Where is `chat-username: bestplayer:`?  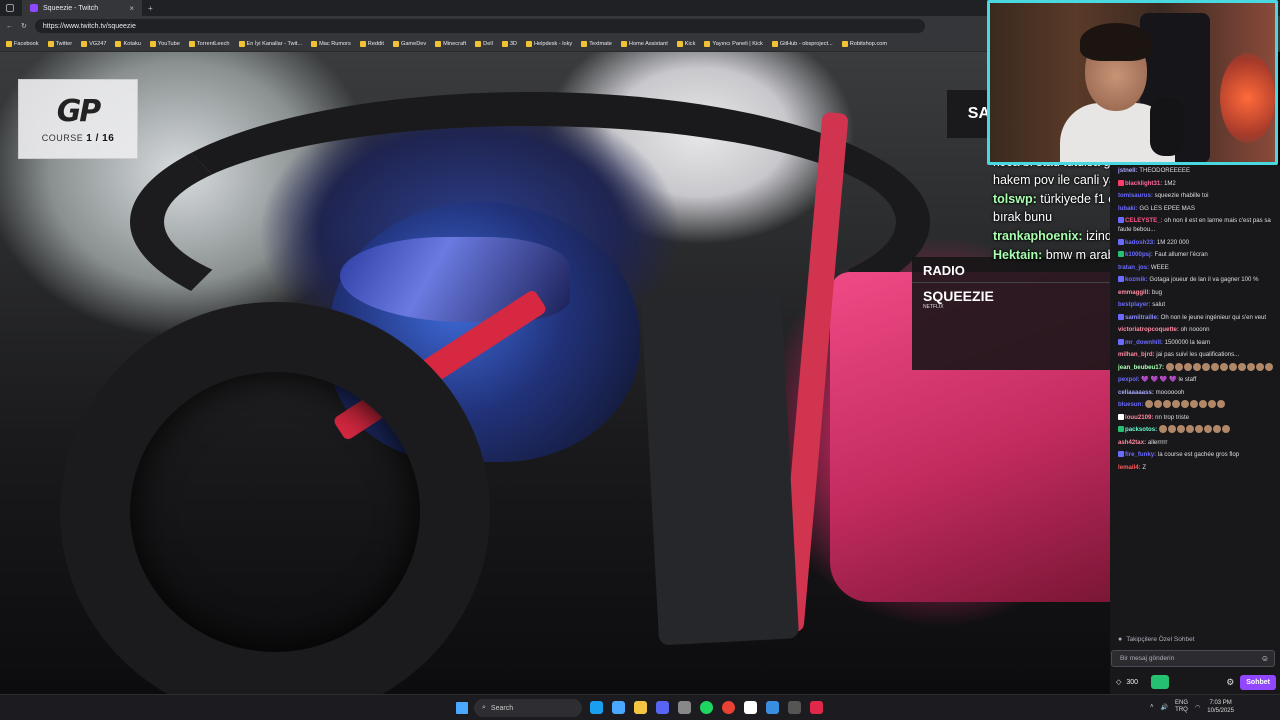 chat-username: bestplayer: is located at coordinates (1134, 304).